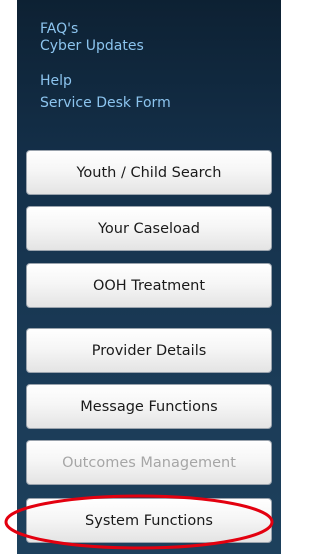 This screenshot has width=320, height=554. What do you see at coordinates (149, 462) in the screenshot?
I see `outcomes-management-button: Outcomes Management` at bounding box center [149, 462].